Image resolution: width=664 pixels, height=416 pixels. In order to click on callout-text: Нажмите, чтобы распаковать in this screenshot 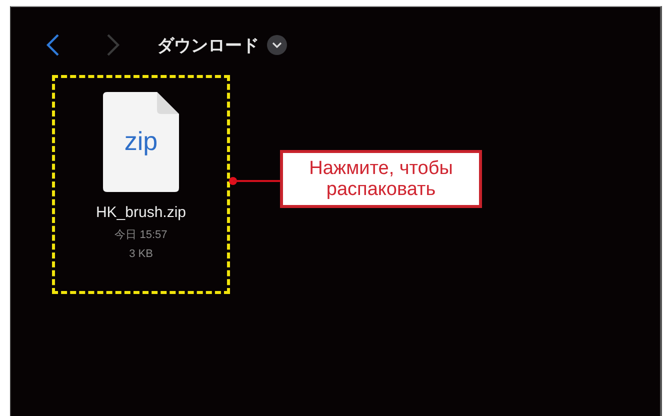, I will do `click(381, 179)`.